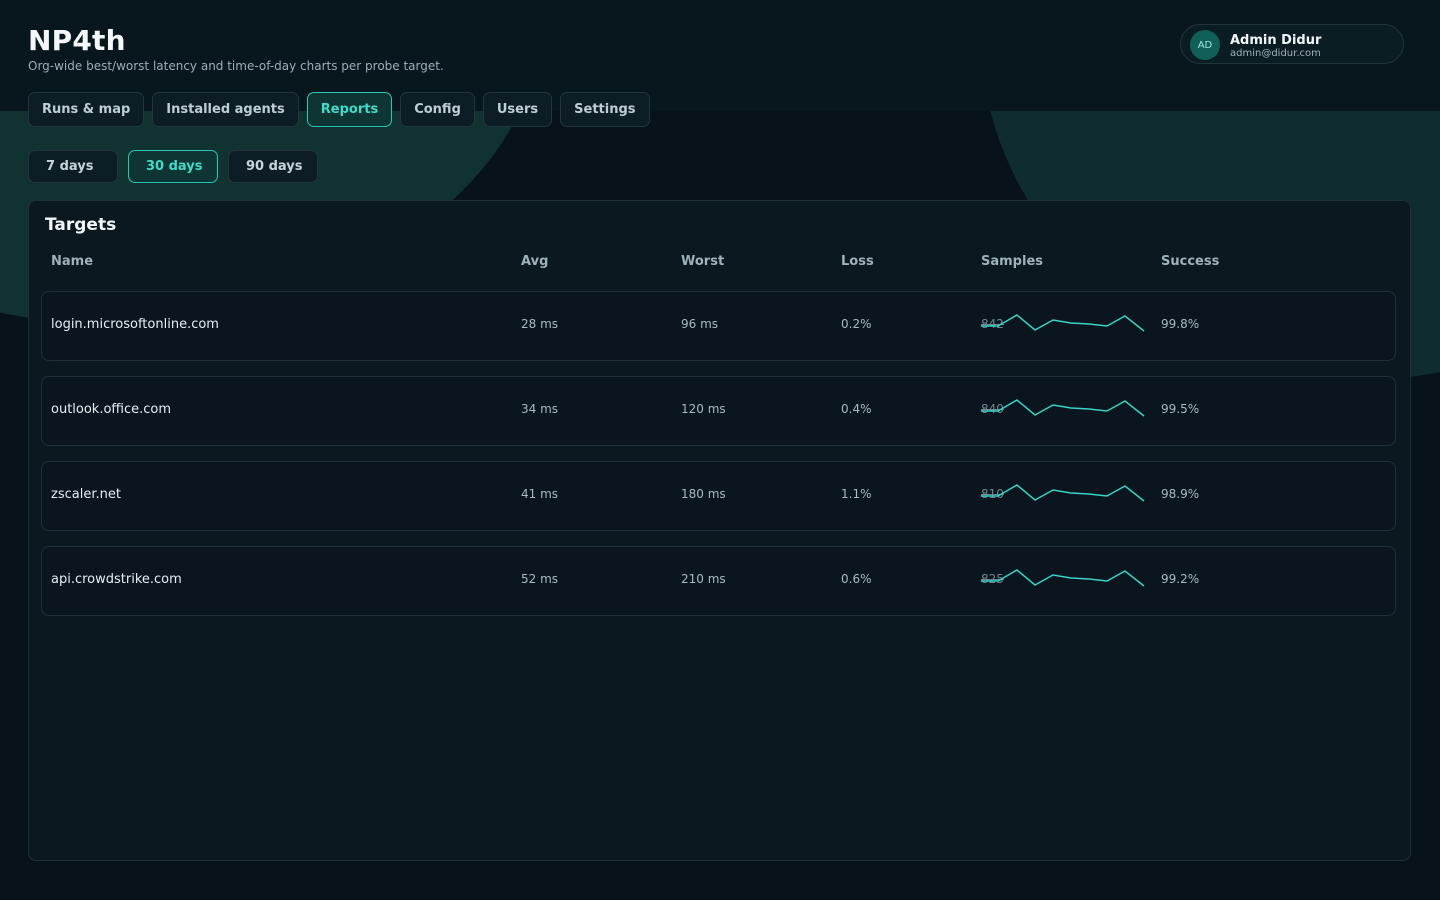 The width and height of the screenshot is (1440, 900). I want to click on column-header-worst: Worst, so click(703, 261).